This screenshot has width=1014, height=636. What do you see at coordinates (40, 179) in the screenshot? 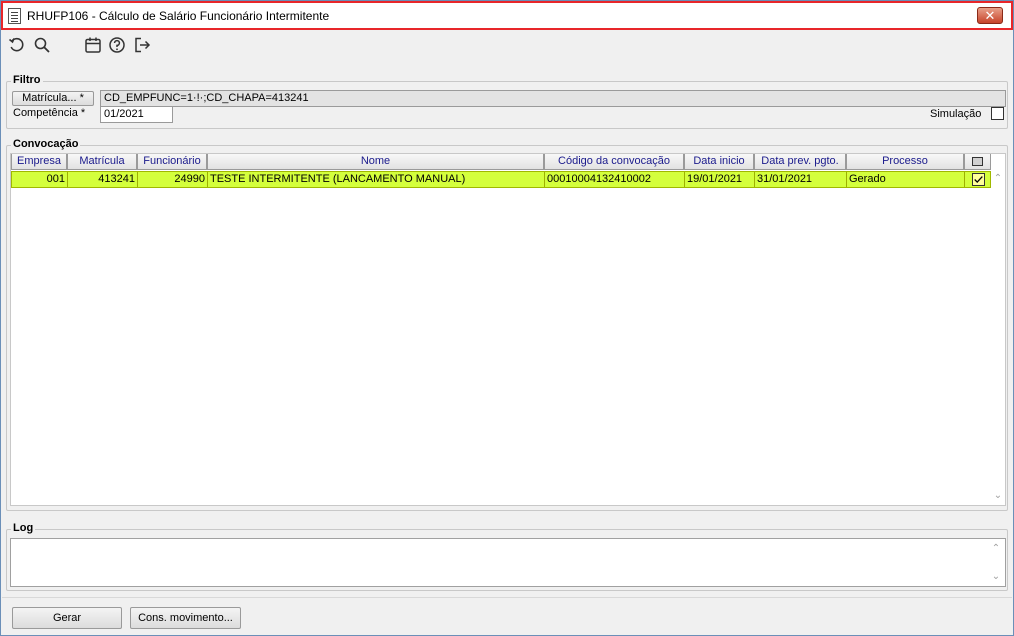
I see `cell-empresa: 001` at bounding box center [40, 179].